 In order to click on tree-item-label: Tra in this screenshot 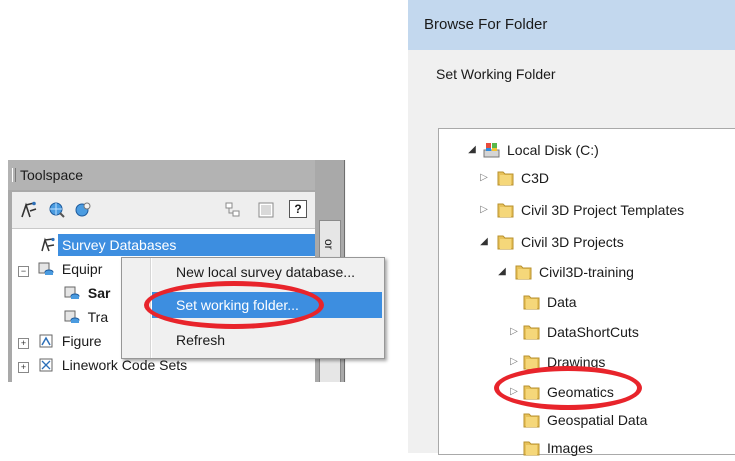, I will do `click(98, 317)`.